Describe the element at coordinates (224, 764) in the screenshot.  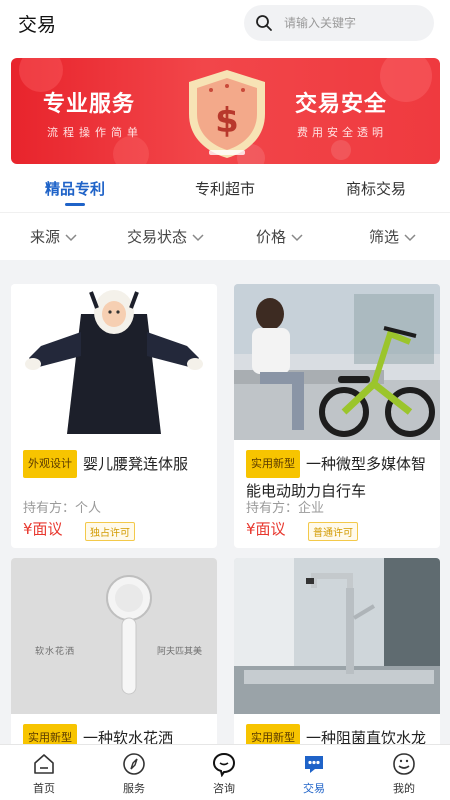
I see `chat-bubble-icon` at that location.